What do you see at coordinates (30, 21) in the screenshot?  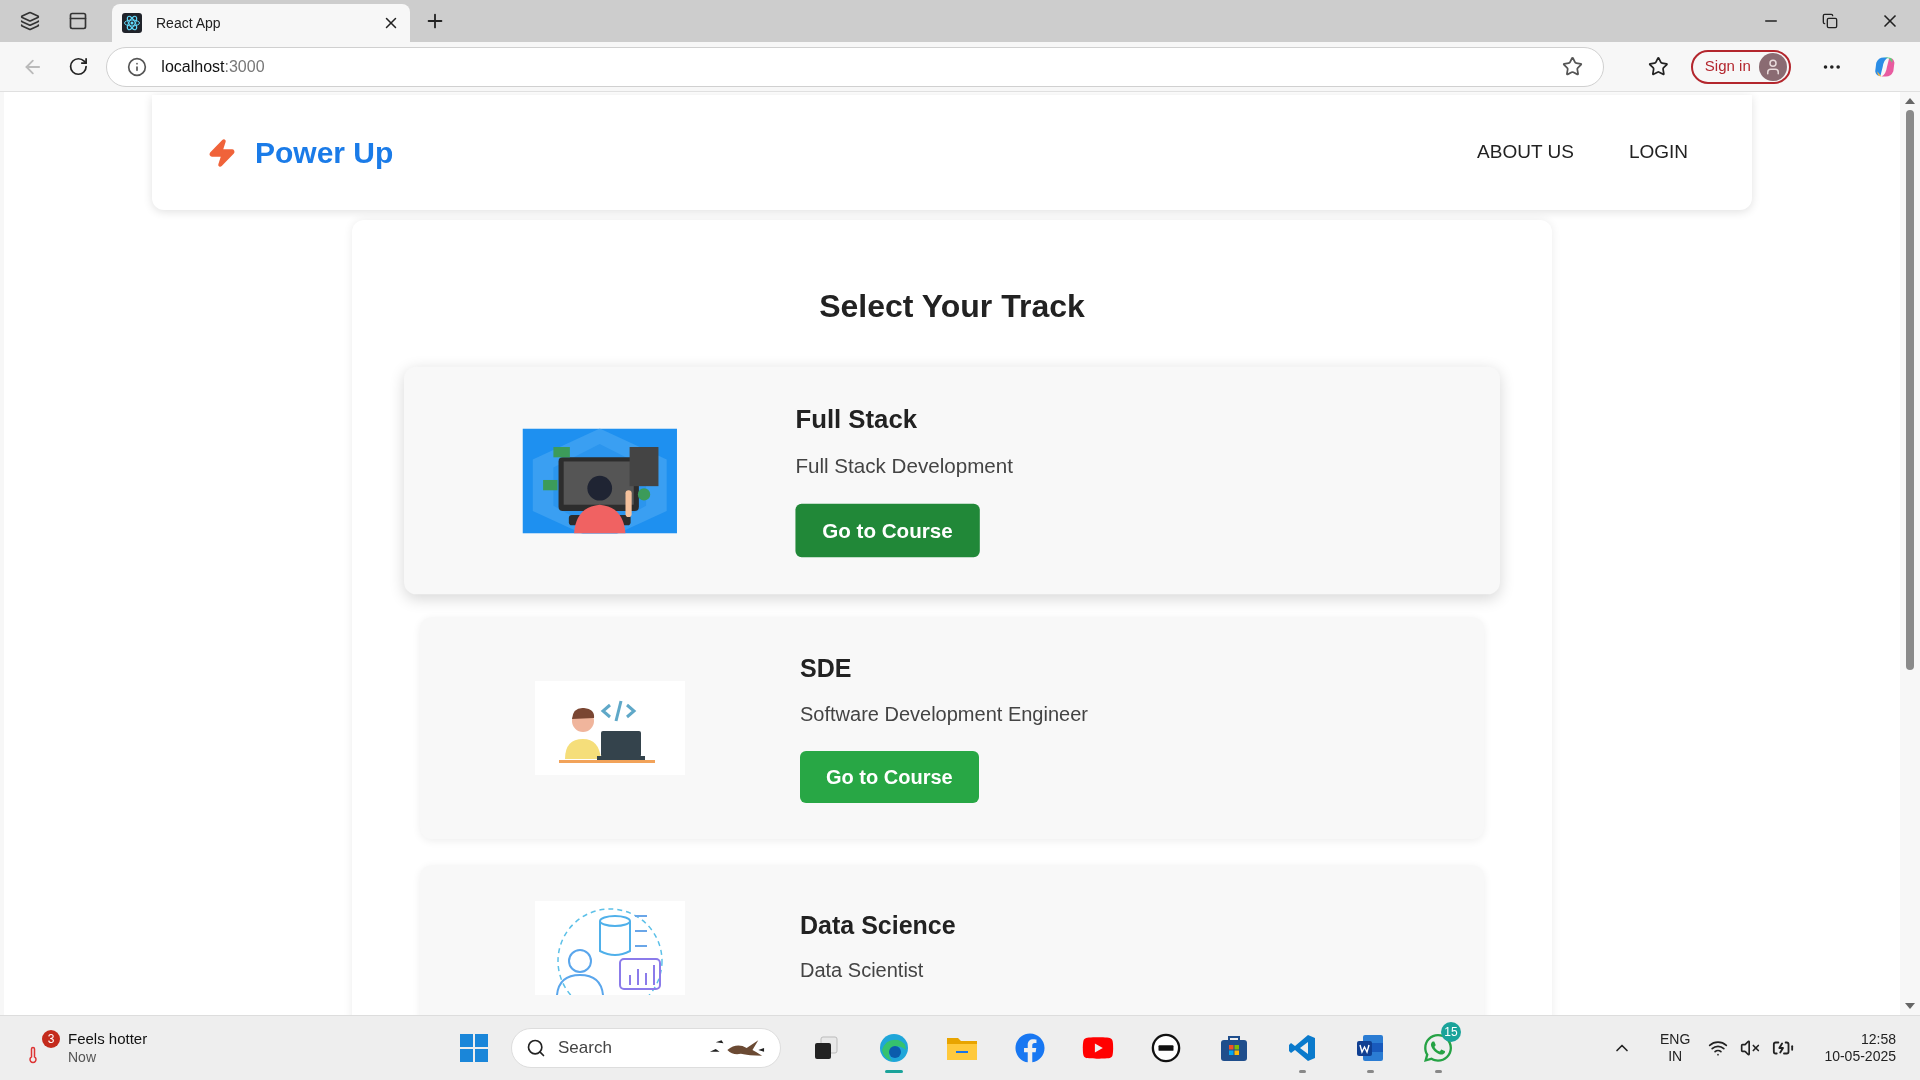 I see `workspaces-icon` at bounding box center [30, 21].